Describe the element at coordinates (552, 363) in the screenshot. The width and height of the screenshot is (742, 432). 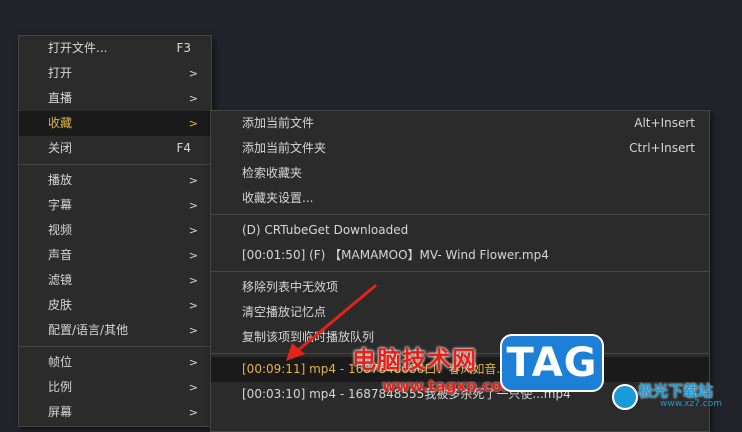
I see `tag-logo: TAG` at that location.